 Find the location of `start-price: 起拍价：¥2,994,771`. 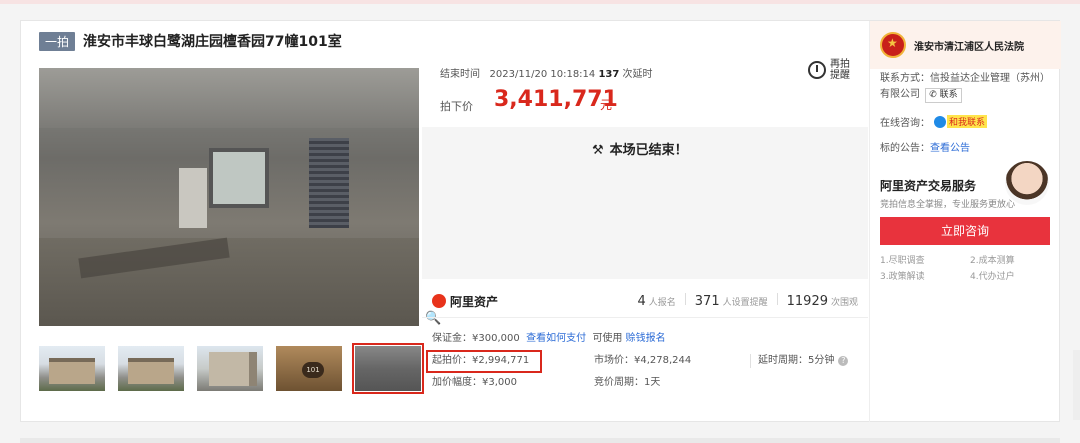

start-price: 起拍价：¥2,994,771 is located at coordinates (481, 360).